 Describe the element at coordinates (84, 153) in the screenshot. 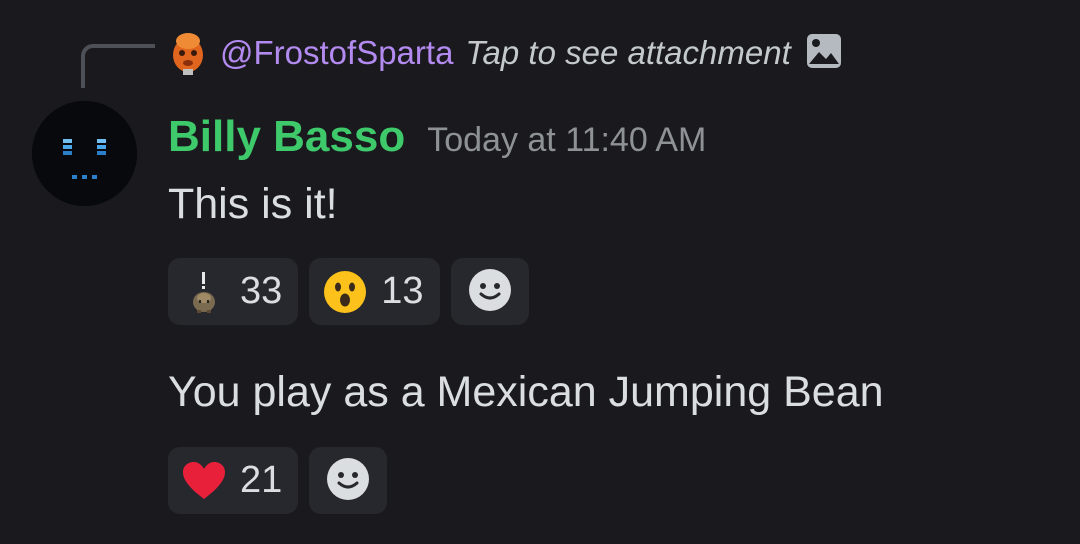

I see `avatar` at that location.